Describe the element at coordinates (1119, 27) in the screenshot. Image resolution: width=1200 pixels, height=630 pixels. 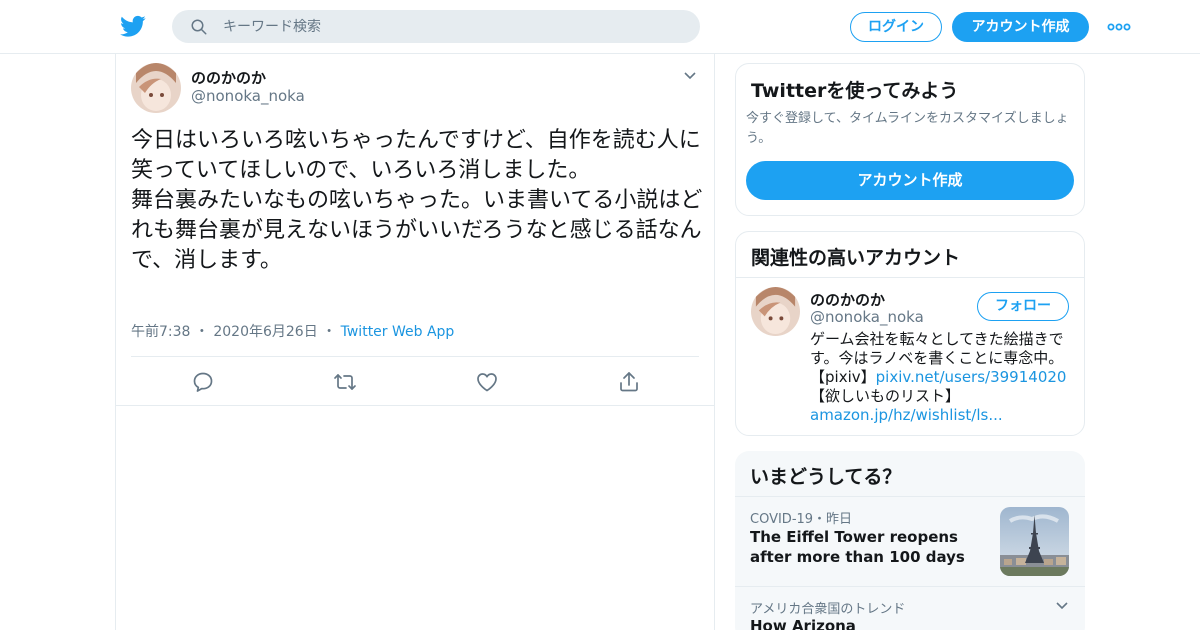
I see `more-icon` at that location.